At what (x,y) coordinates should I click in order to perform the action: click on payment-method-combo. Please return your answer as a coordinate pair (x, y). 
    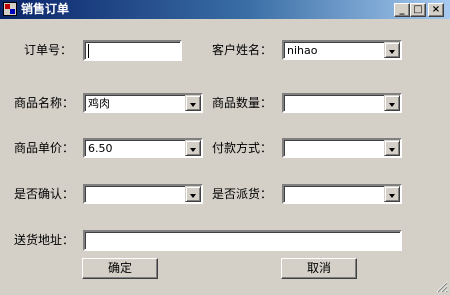
    Looking at the image, I should click on (342, 148).